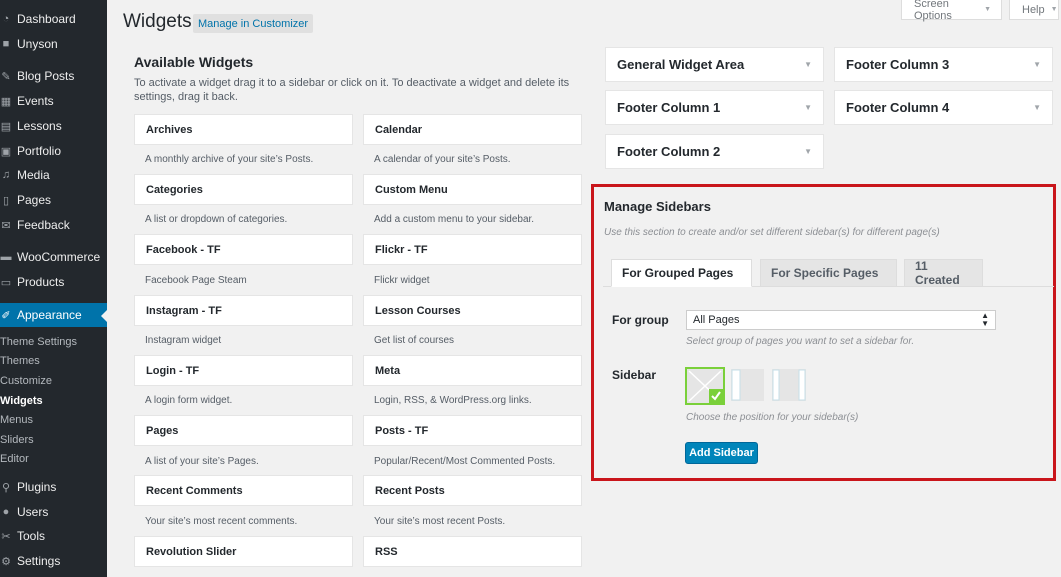  What do you see at coordinates (6, 315) in the screenshot?
I see `appearance-icon: ✐` at bounding box center [6, 315].